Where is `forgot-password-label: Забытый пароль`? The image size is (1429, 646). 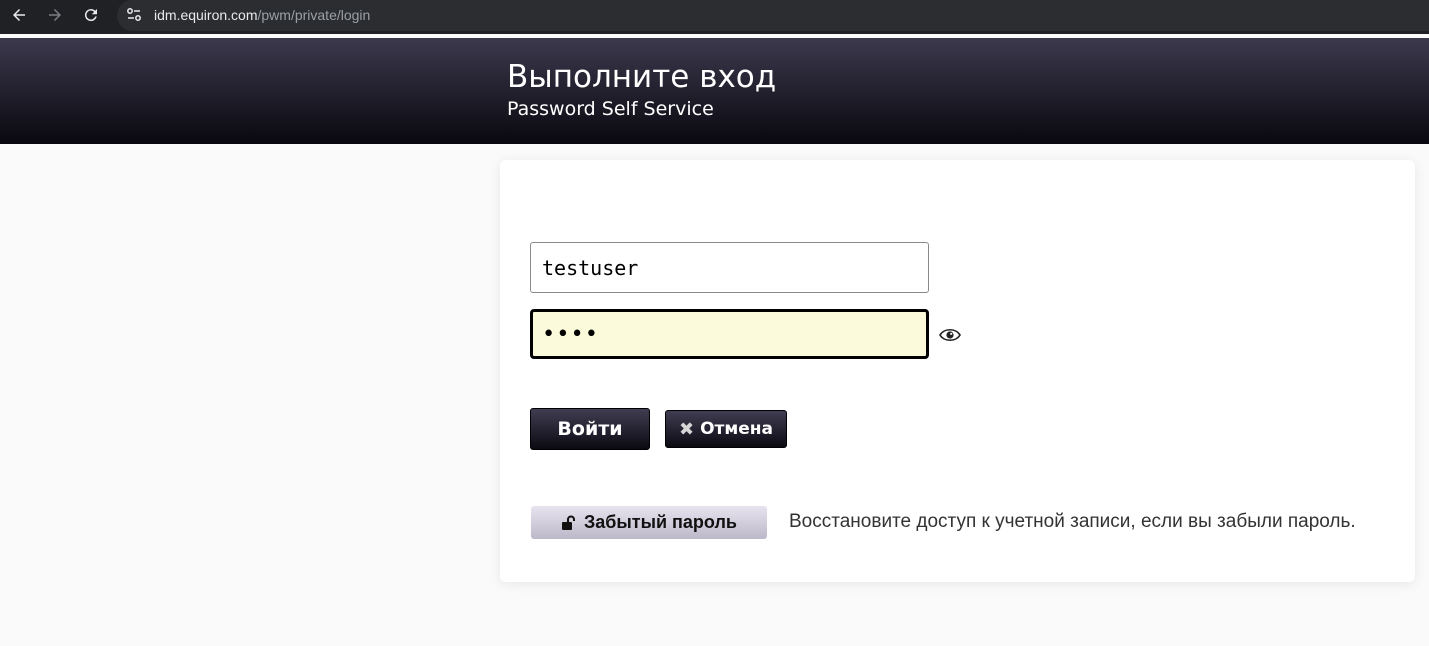
forgot-password-label: Забытый пароль is located at coordinates (660, 522).